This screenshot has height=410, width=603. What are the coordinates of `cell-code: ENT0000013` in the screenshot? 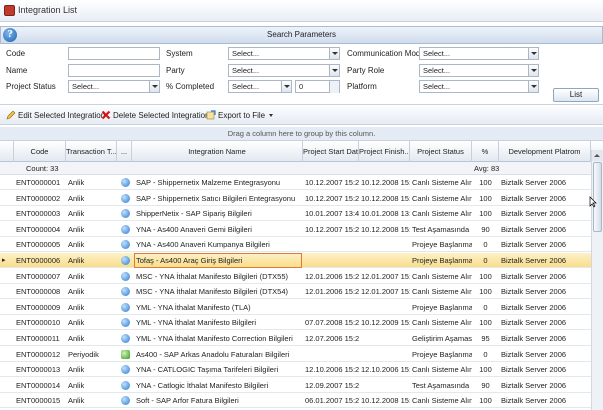 It's located at (38, 370).